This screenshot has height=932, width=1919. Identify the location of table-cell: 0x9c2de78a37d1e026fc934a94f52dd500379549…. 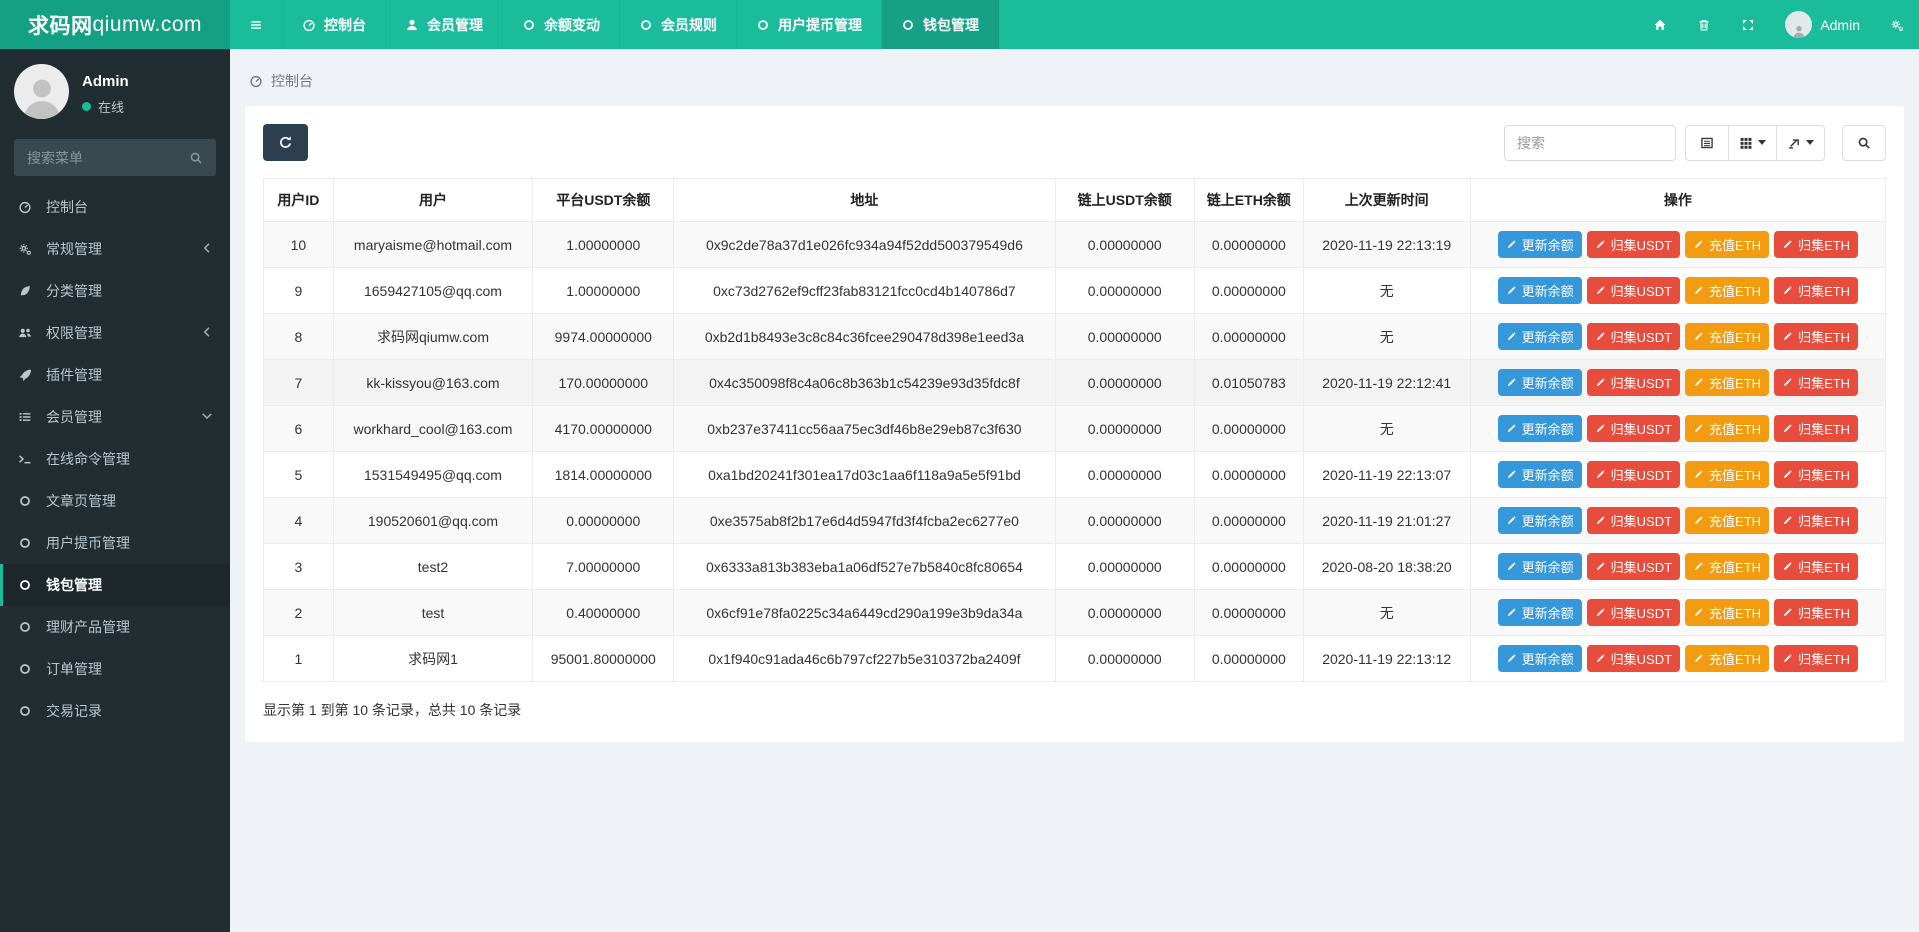
(864, 244).